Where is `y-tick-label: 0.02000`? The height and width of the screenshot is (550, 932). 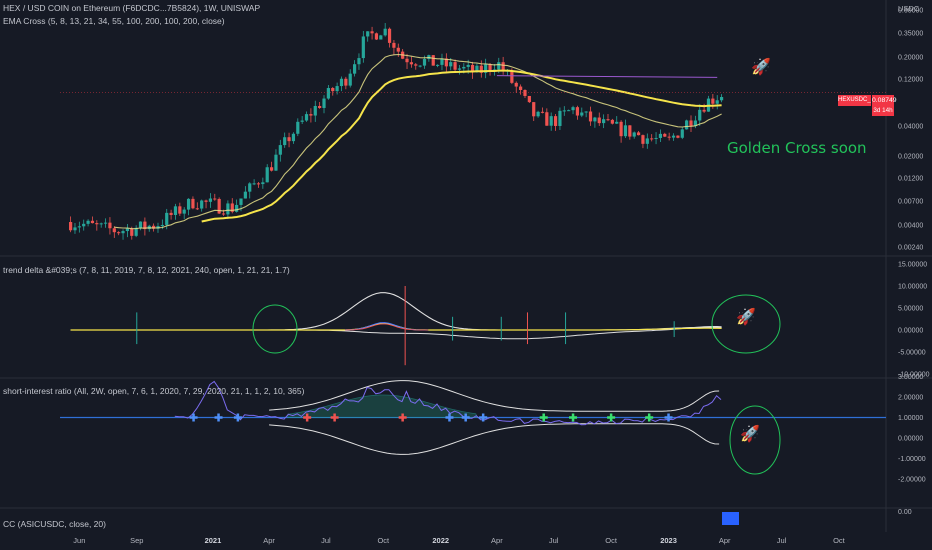
y-tick-label: 0.02000 is located at coordinates (910, 156).